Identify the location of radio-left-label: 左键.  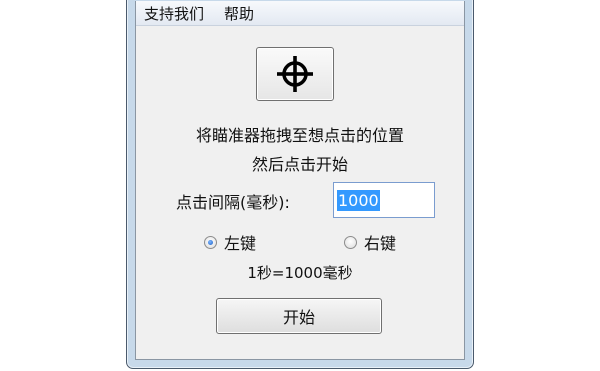
(240, 243).